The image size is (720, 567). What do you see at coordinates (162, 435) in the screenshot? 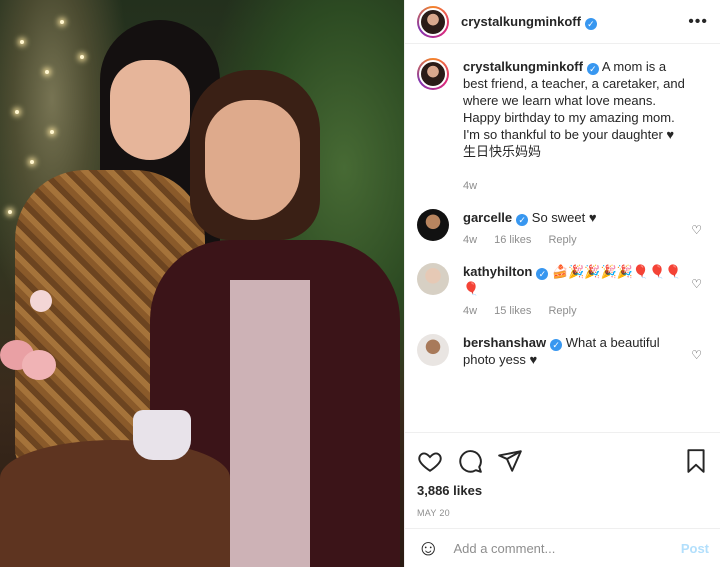
I see `cup` at bounding box center [162, 435].